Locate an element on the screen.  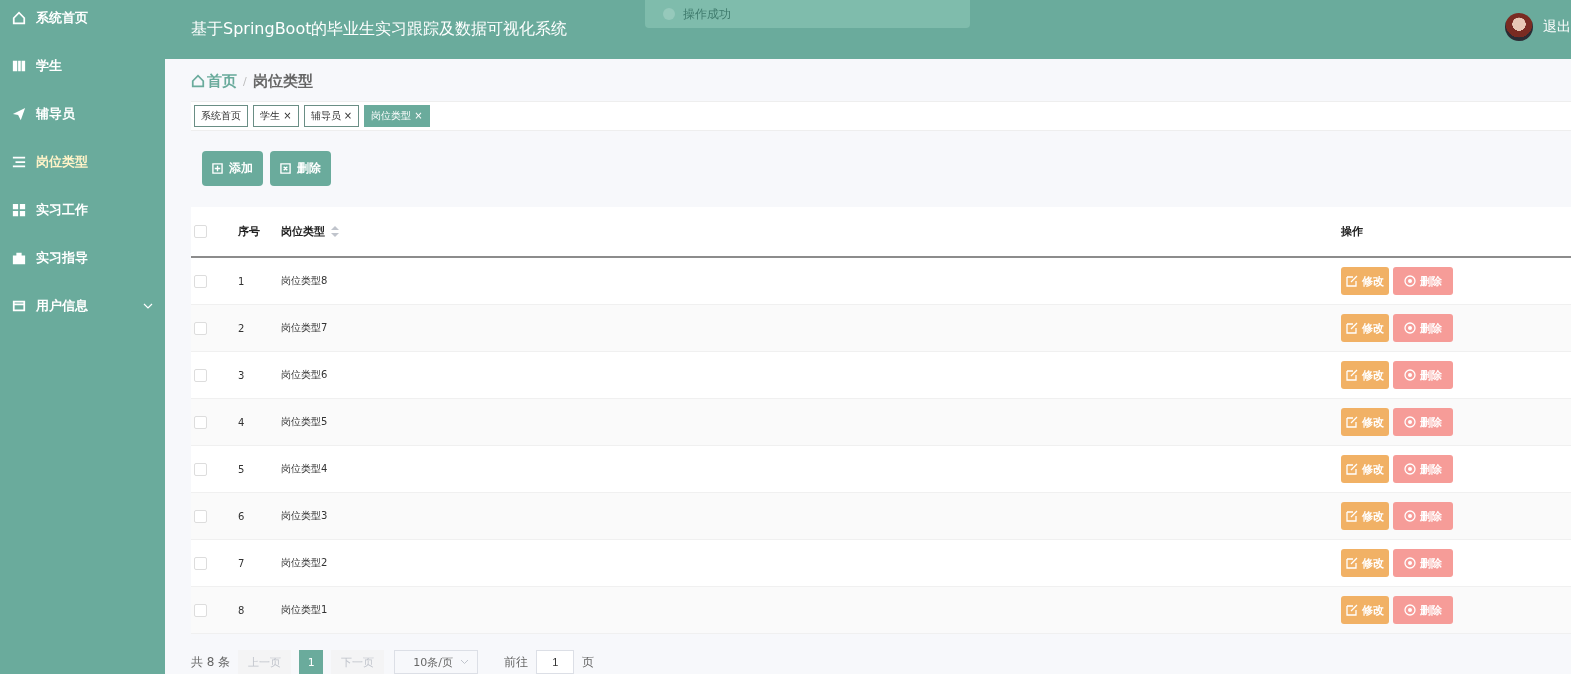
logout-link: 退出 is located at coordinates (1557, 26).